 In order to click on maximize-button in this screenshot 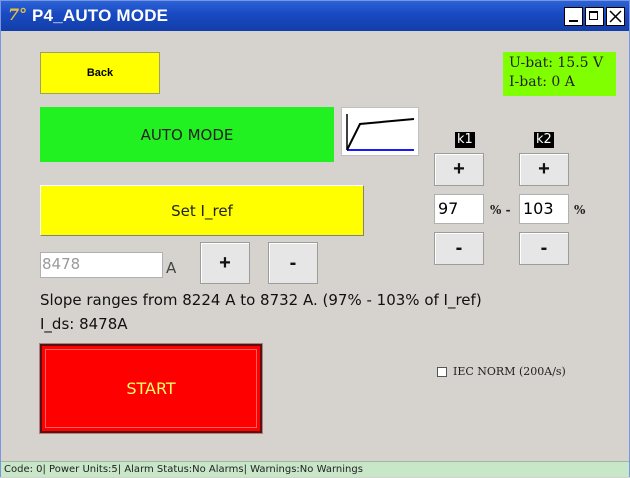, I will do `click(594, 16)`.